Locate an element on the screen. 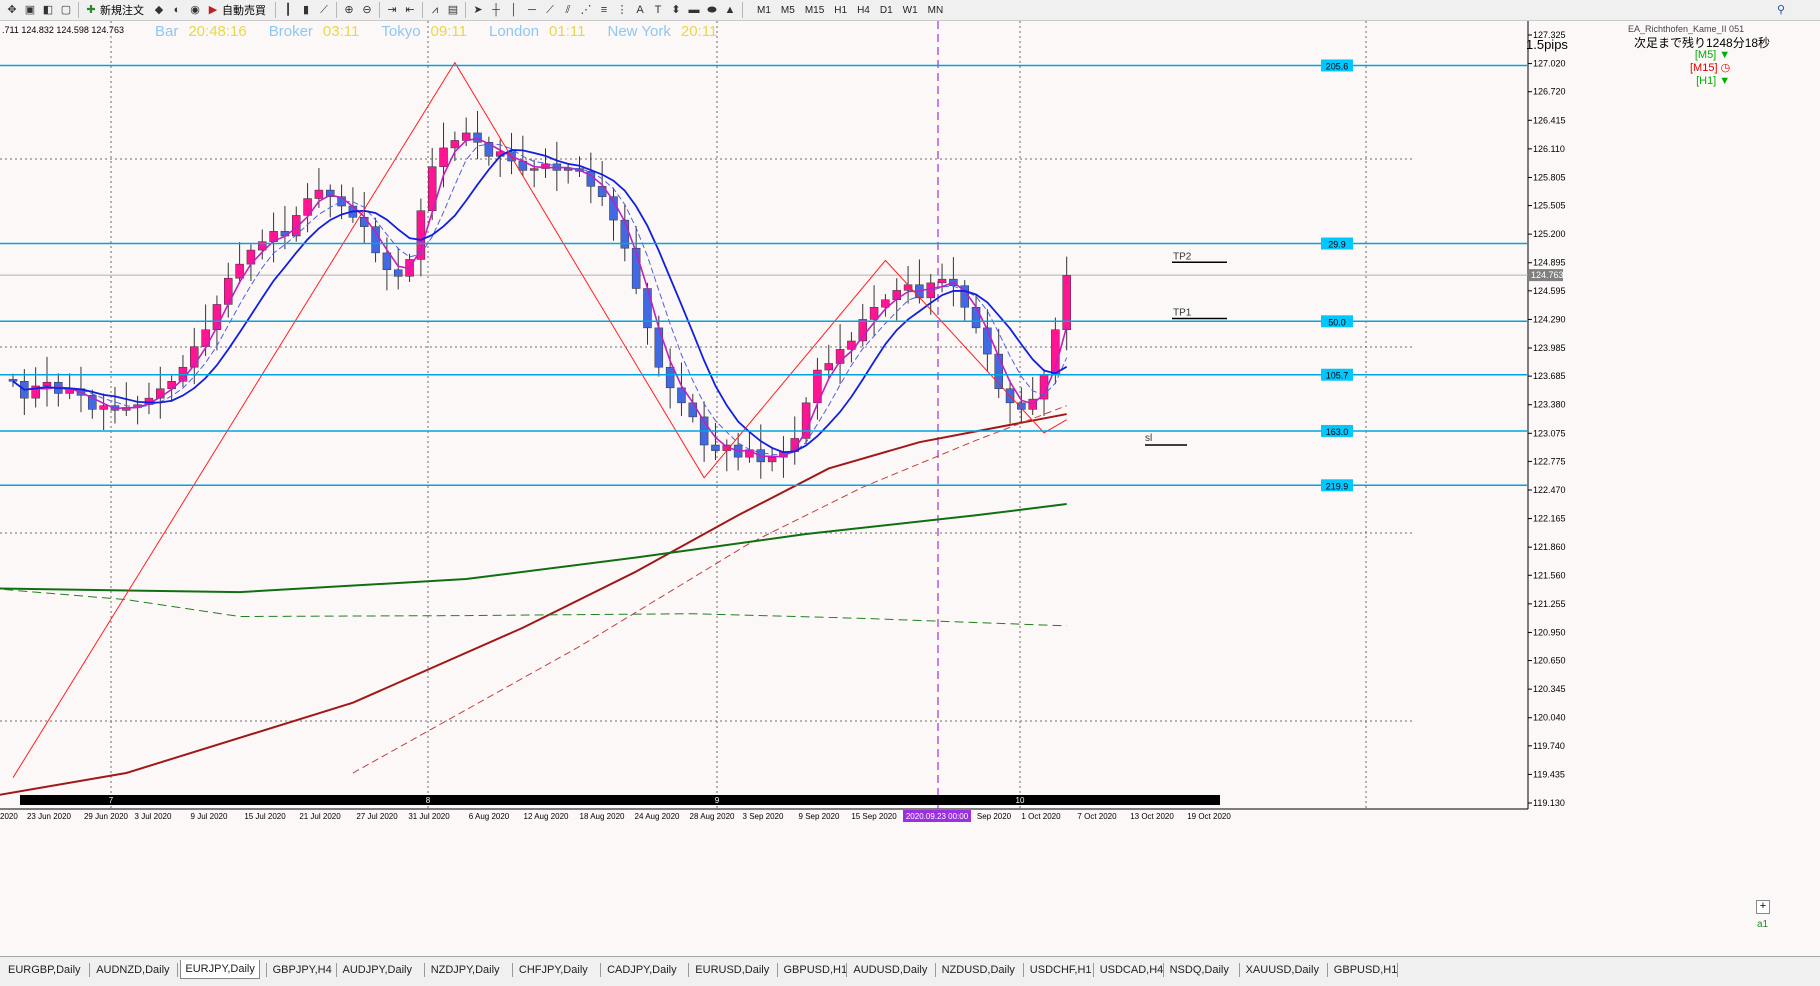 This screenshot has height=986, width=1820. chart-tab: AUDNZD,Daily is located at coordinates (132, 970).